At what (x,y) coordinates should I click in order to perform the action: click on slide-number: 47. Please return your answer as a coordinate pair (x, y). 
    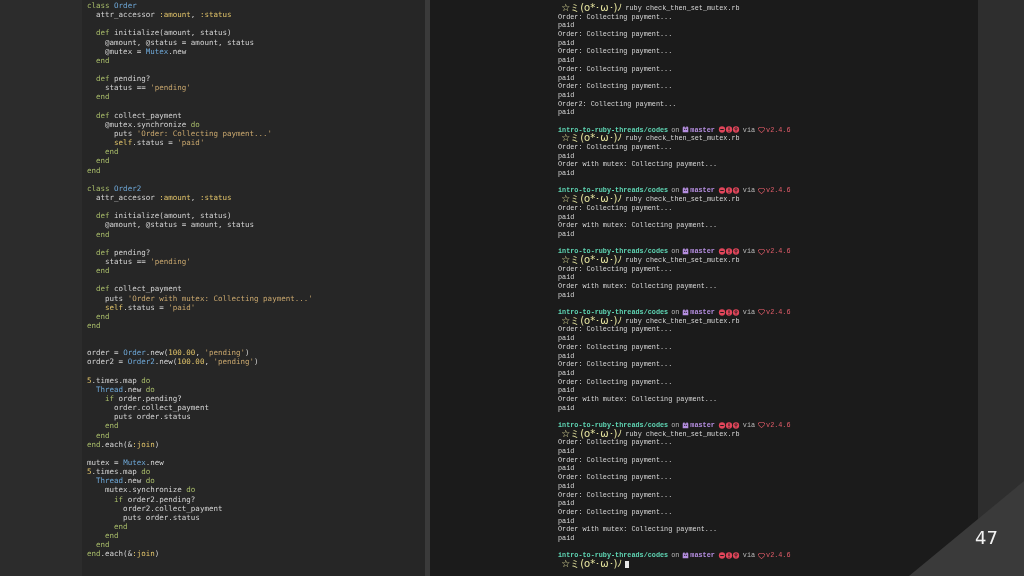
    Looking at the image, I should click on (986, 537).